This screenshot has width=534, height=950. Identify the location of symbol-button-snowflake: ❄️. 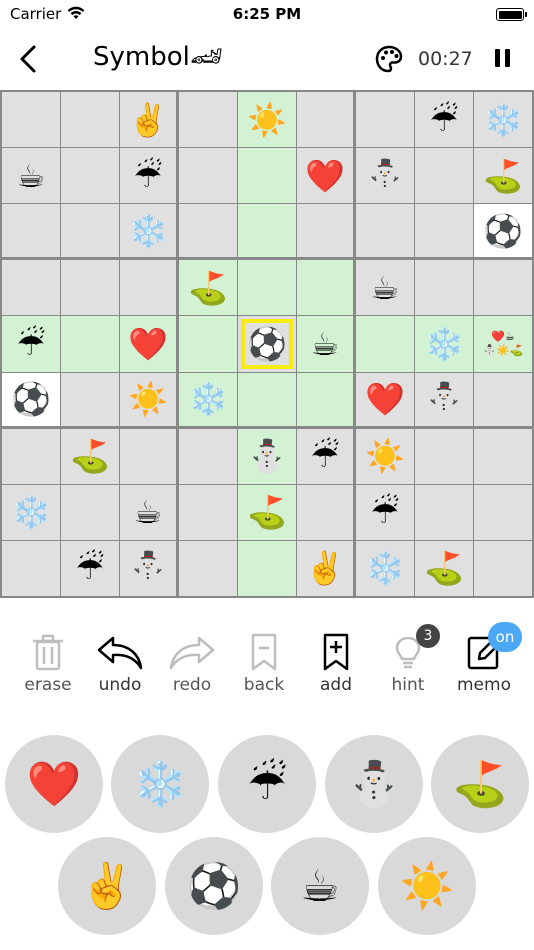
(160, 784).